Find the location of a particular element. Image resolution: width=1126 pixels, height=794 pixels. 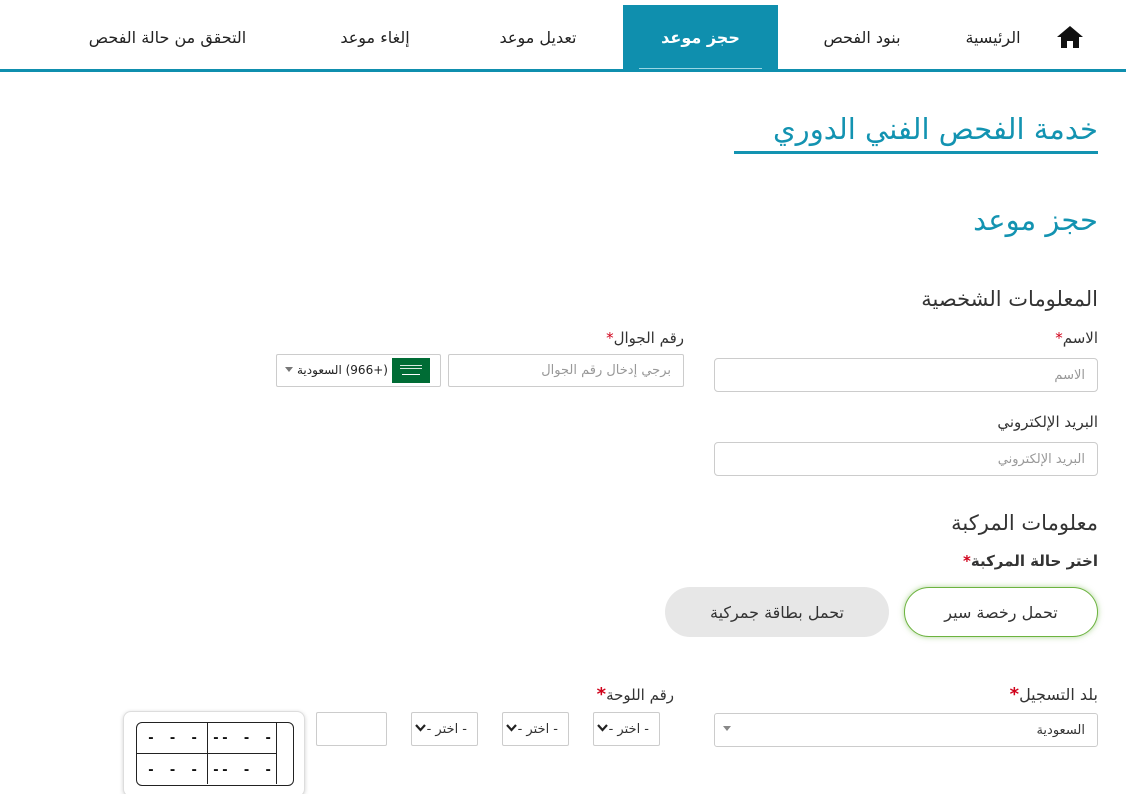

plate-number-label-text: رقم اللوحة is located at coordinates (640, 695).